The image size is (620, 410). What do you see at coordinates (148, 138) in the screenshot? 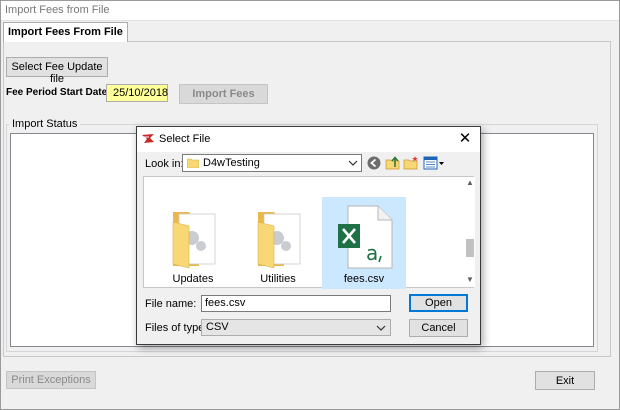
I see `app-logo-icon` at bounding box center [148, 138].